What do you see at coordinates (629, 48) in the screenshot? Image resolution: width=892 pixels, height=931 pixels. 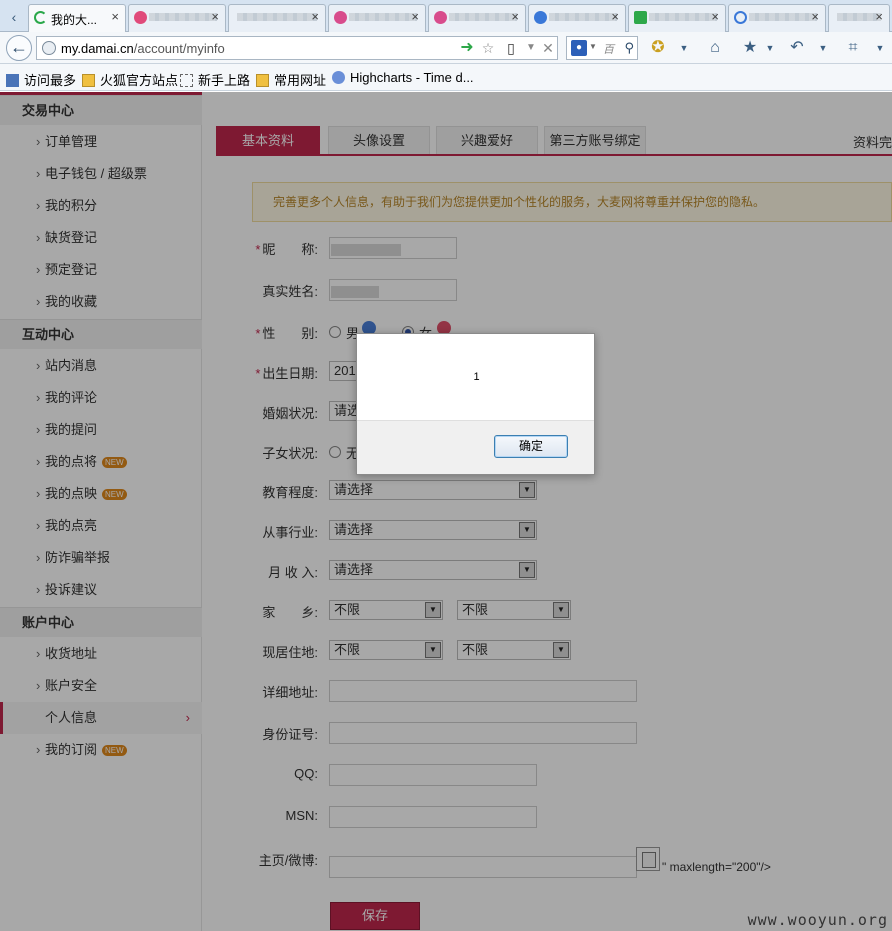 I see `search-icon: ⚲` at bounding box center [629, 48].